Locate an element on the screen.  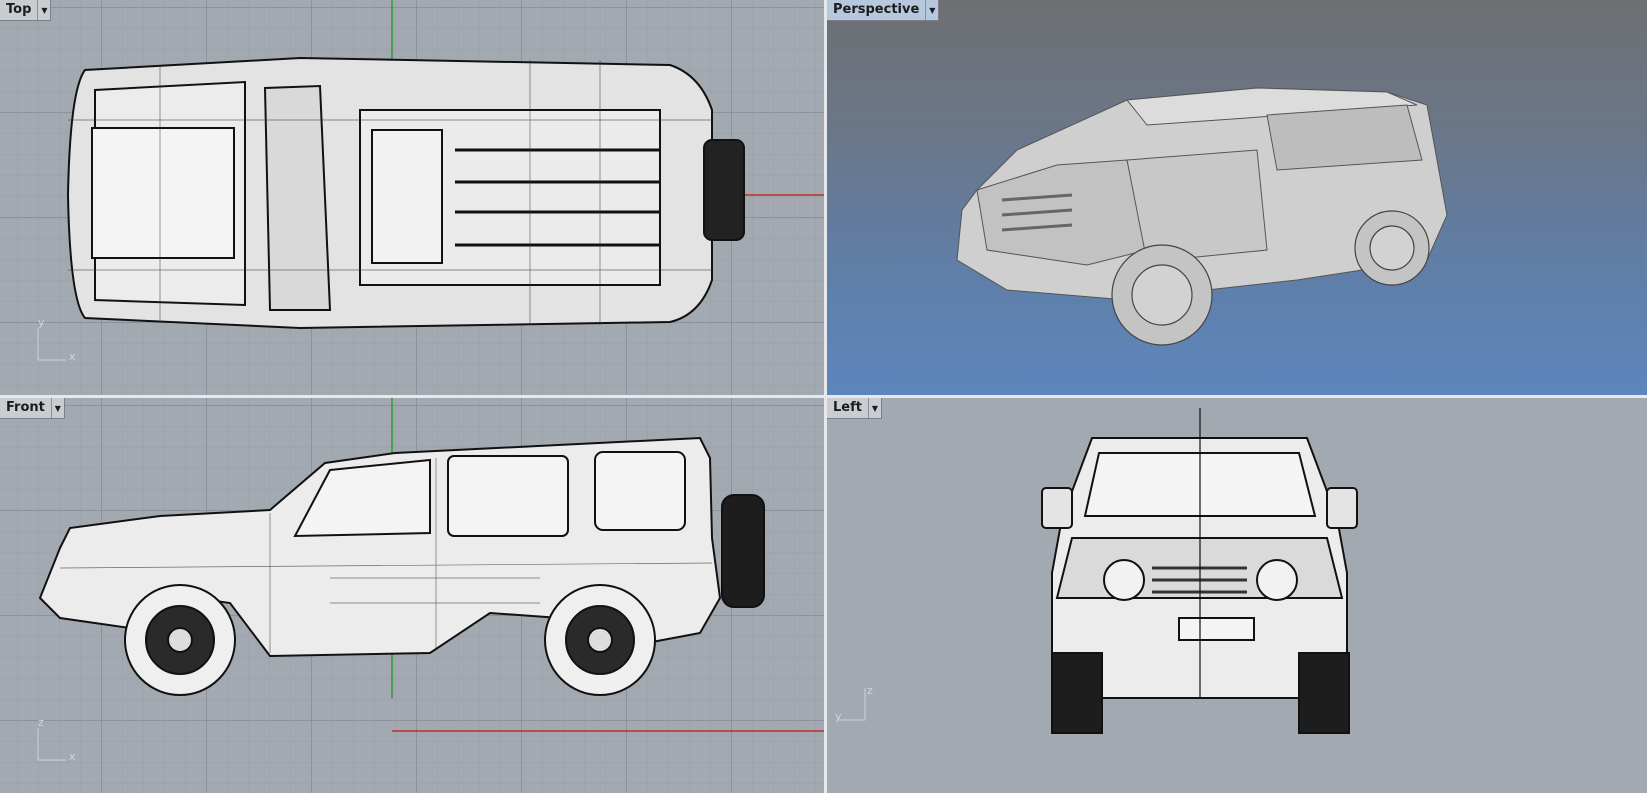
viewport-tab-front: Front ▼ is located at coordinates (32, 408).